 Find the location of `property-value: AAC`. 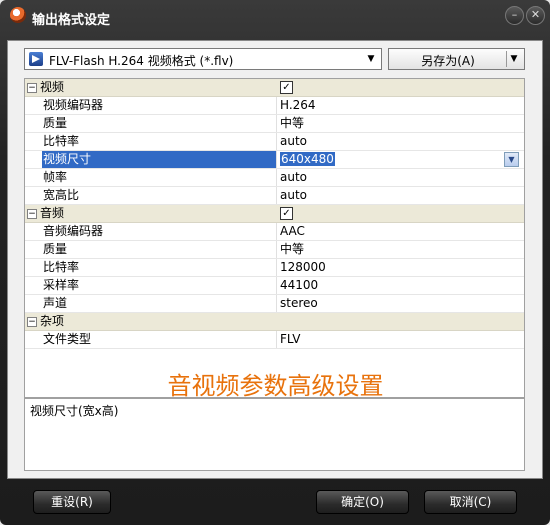

property-value: AAC is located at coordinates (400, 231).